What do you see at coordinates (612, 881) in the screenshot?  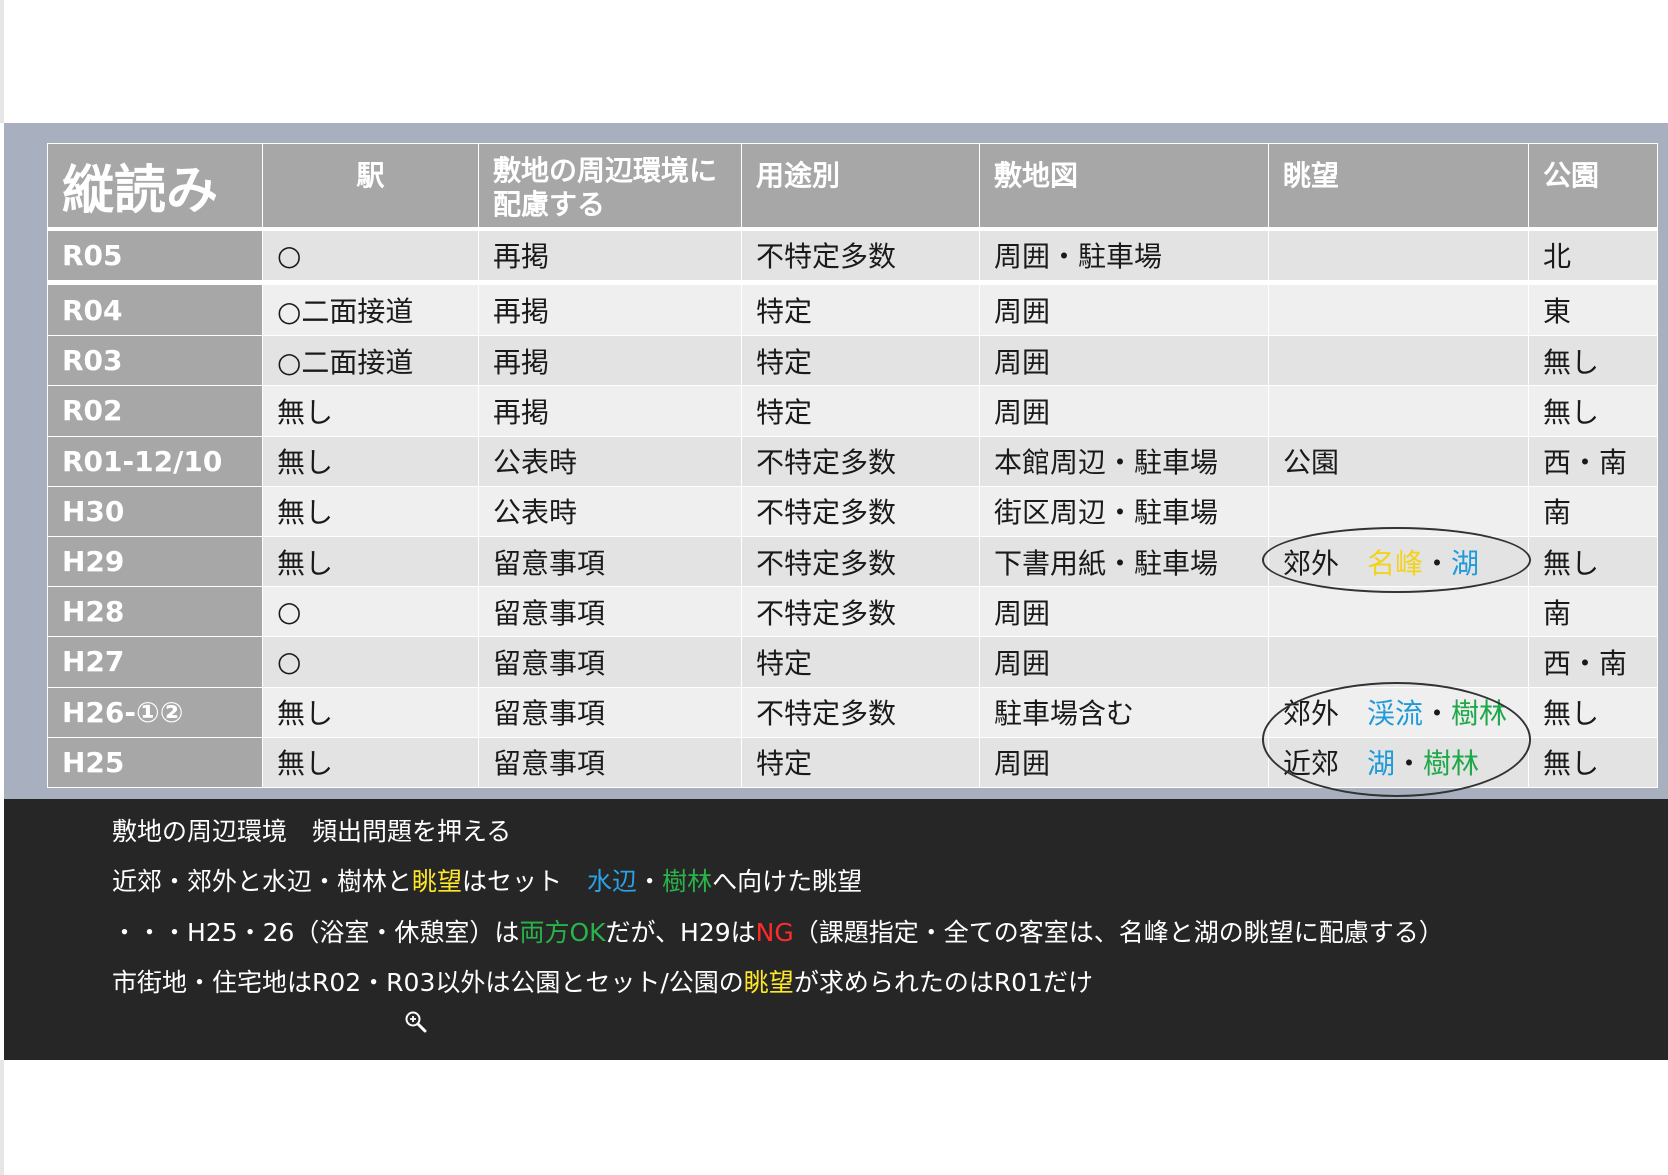 I see `note-segment: 水辺` at bounding box center [612, 881].